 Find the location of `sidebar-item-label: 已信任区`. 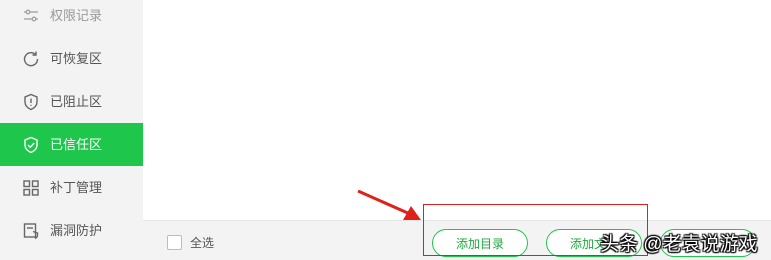

sidebar-item-label: 已信任区 is located at coordinates (76, 144).